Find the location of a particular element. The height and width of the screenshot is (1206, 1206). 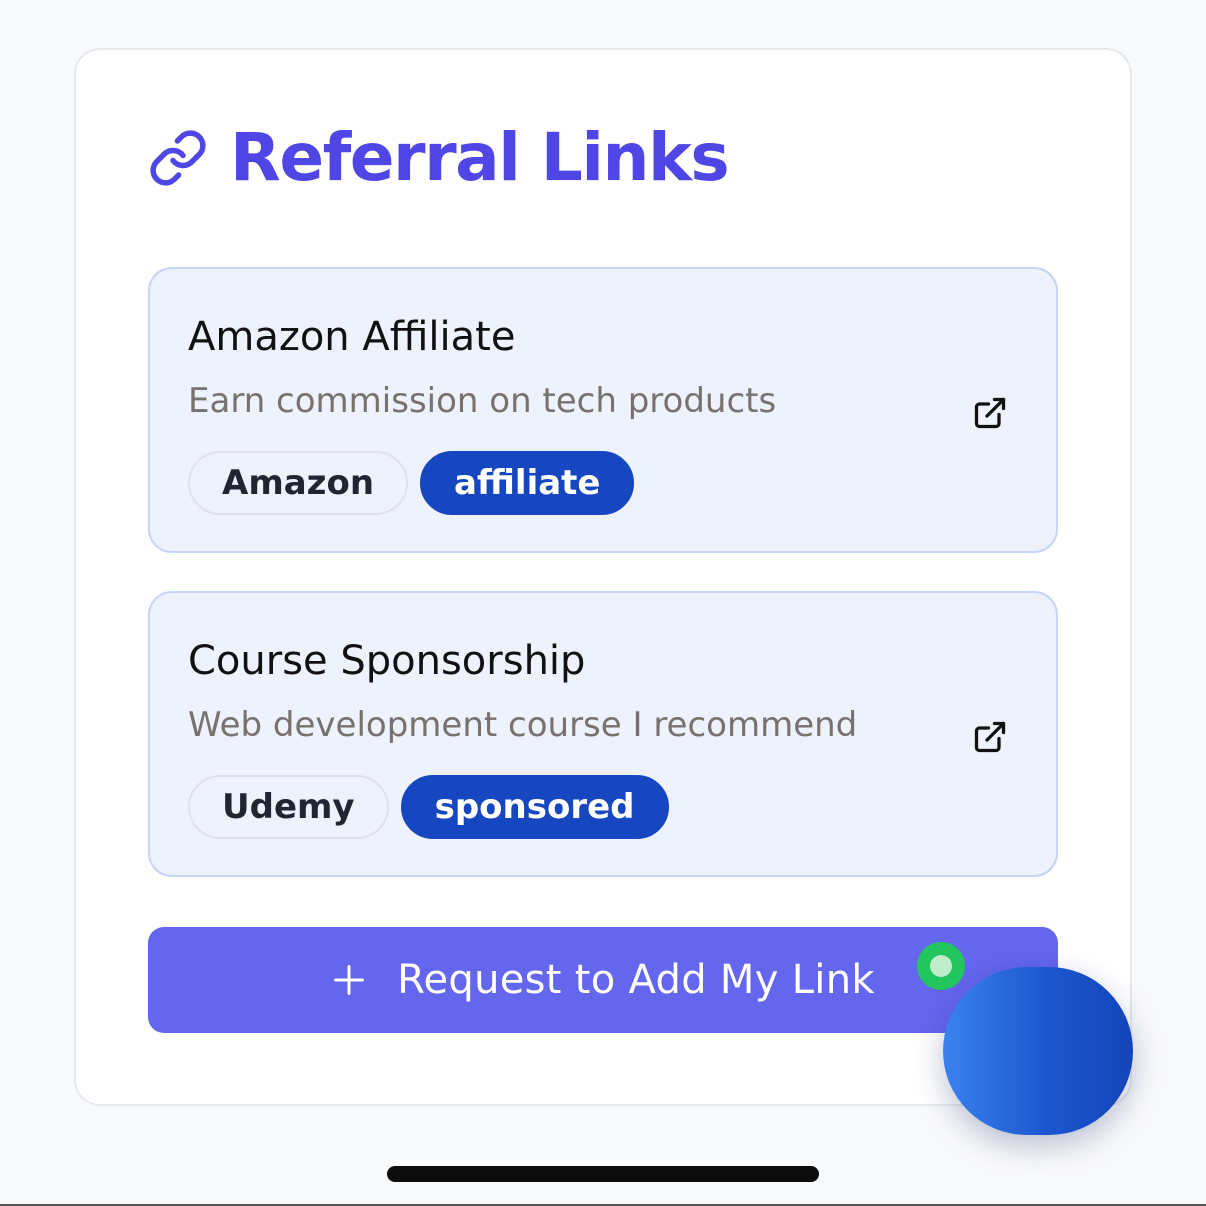

home-indicator is located at coordinates (603, 1174).